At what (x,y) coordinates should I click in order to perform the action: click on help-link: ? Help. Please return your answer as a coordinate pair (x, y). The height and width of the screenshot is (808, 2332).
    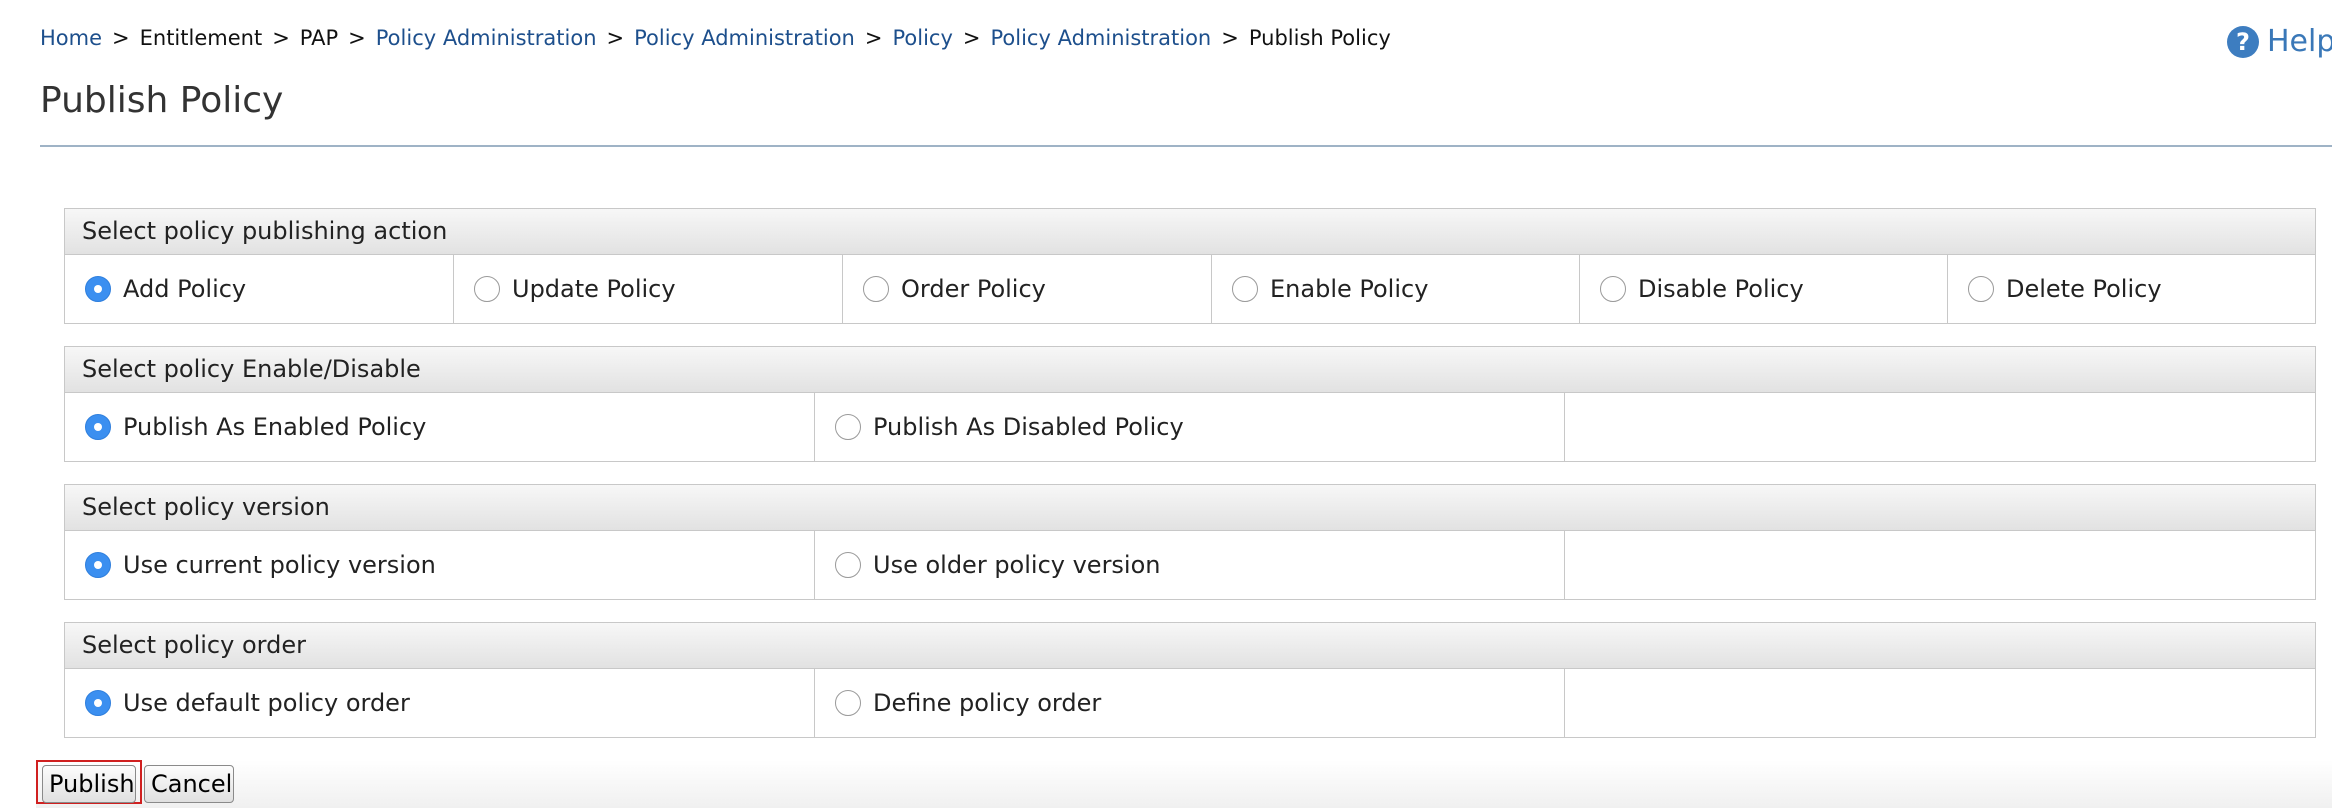
    Looking at the image, I should click on (2279, 41).